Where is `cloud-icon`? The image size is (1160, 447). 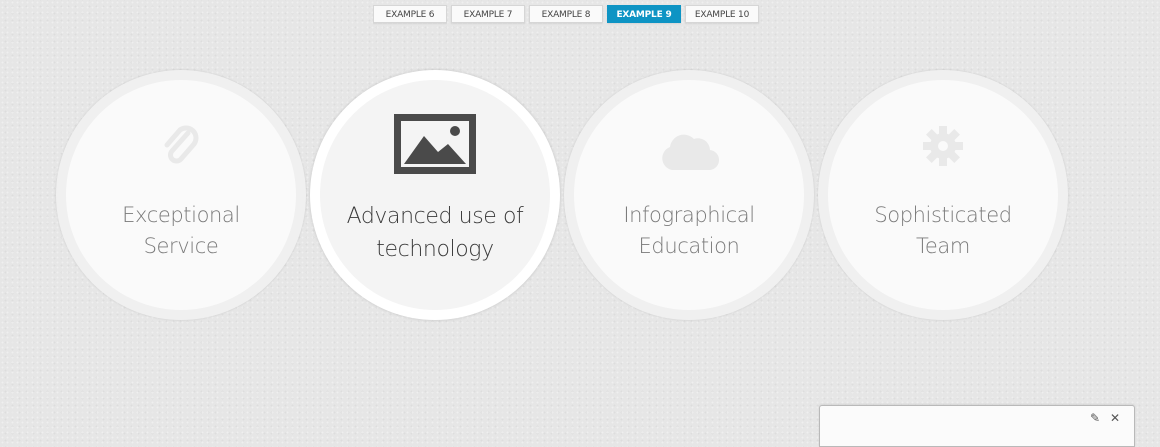
cloud-icon is located at coordinates (689, 153).